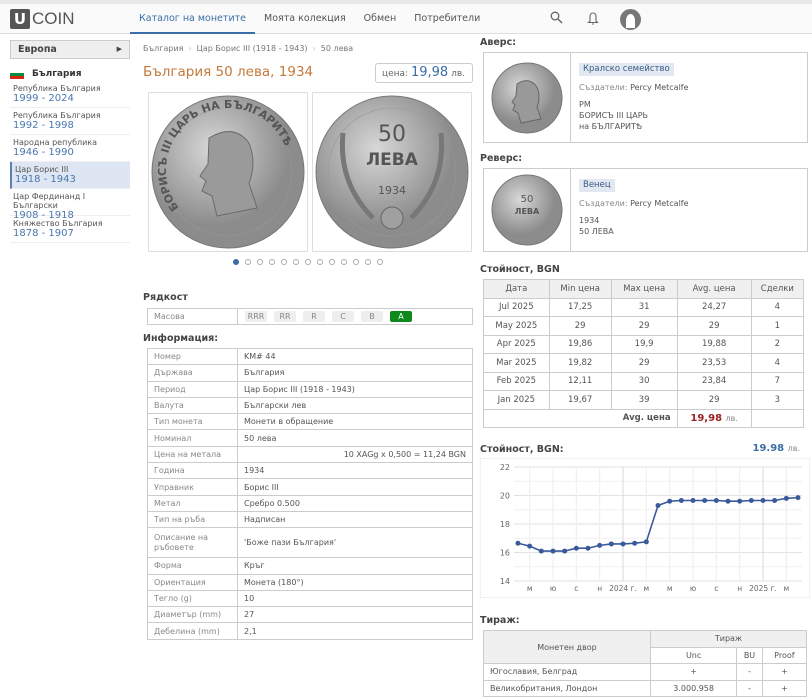  What do you see at coordinates (70, 229) in the screenshot?
I see `sidebar-period-item: Княжество България 1878 - 1907` at bounding box center [70, 229].